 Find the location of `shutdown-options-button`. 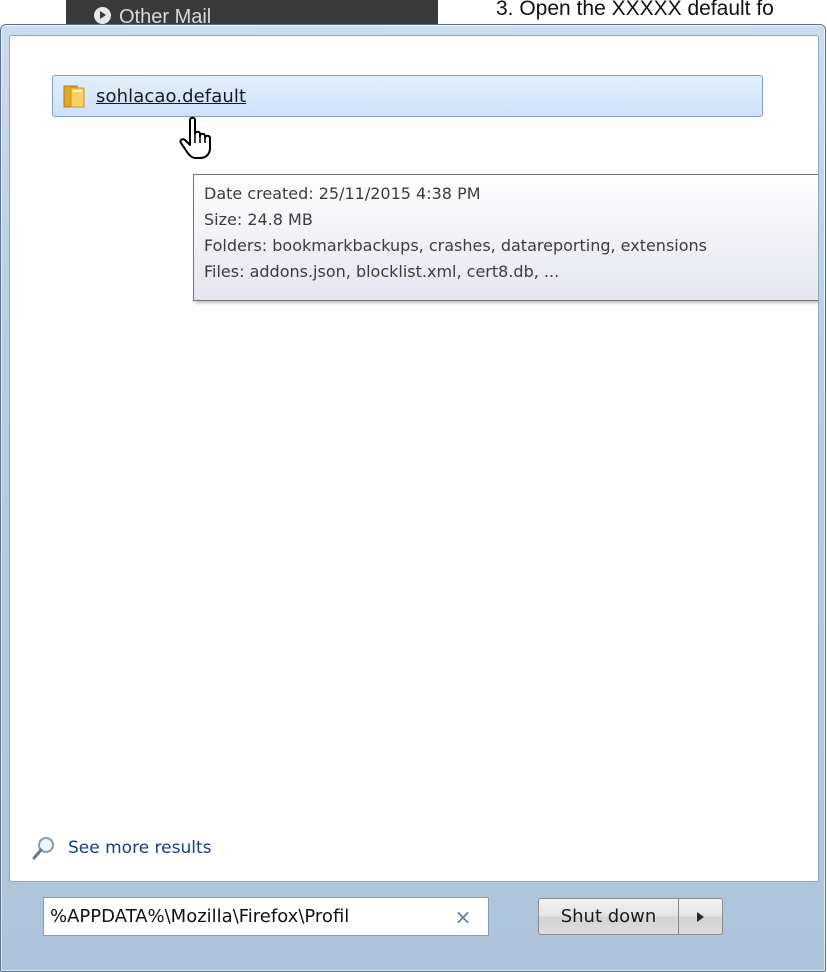

shutdown-options-button is located at coordinates (701, 916).